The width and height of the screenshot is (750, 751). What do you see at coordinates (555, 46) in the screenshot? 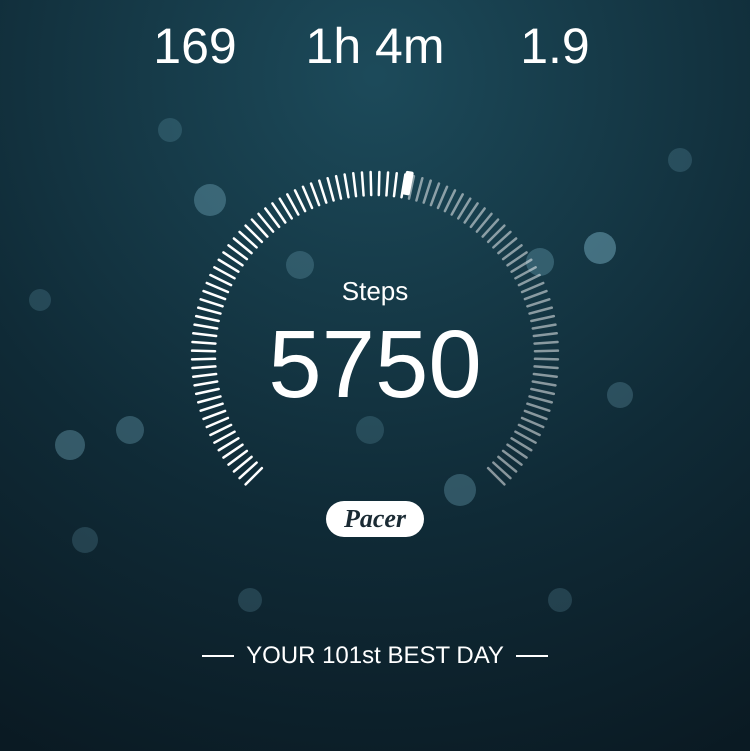
I see `stat-value: 1.9` at bounding box center [555, 46].